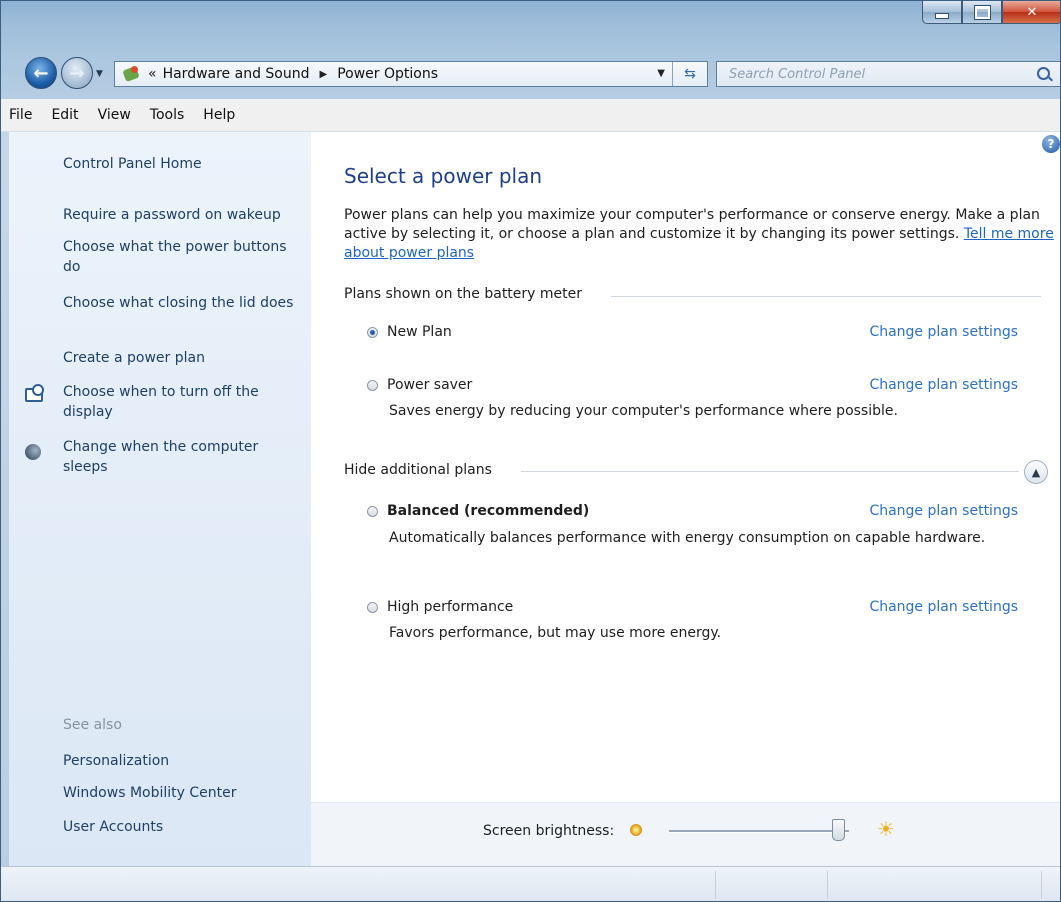  What do you see at coordinates (942, 16) in the screenshot?
I see `minimize-icon` at bounding box center [942, 16].